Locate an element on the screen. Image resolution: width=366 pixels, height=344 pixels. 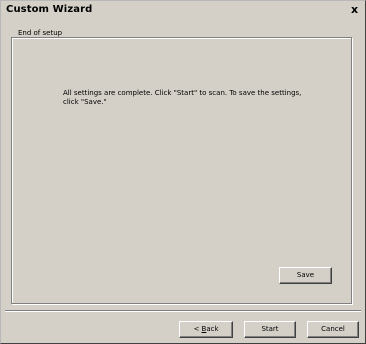
save-button: Save is located at coordinates (305, 275).